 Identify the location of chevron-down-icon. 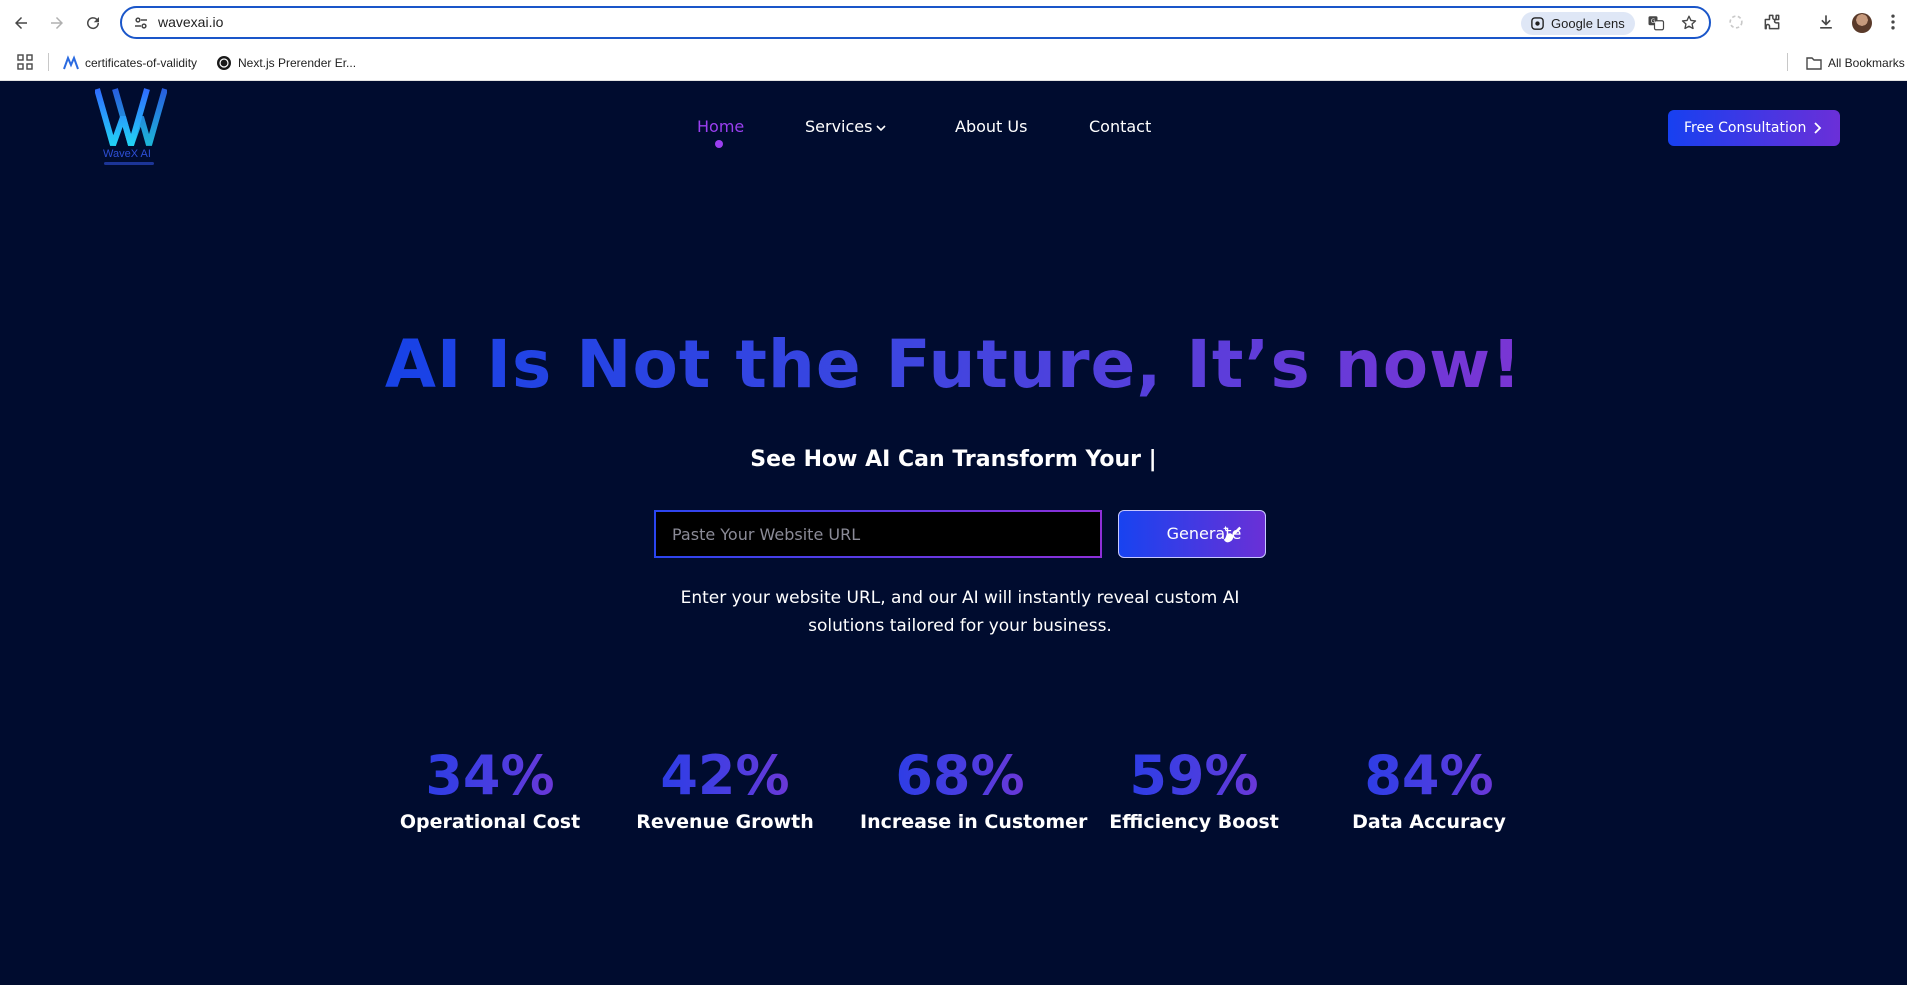
(881, 127).